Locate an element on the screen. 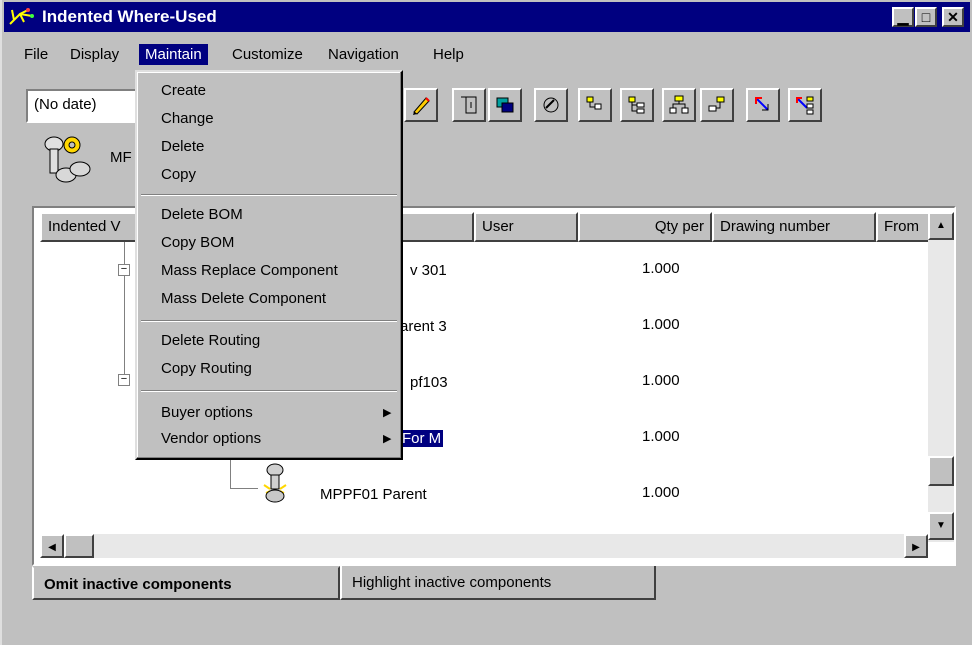 This screenshot has height=645, width=972. menu-item-buyer-options: Buyer options is located at coordinates (207, 412).